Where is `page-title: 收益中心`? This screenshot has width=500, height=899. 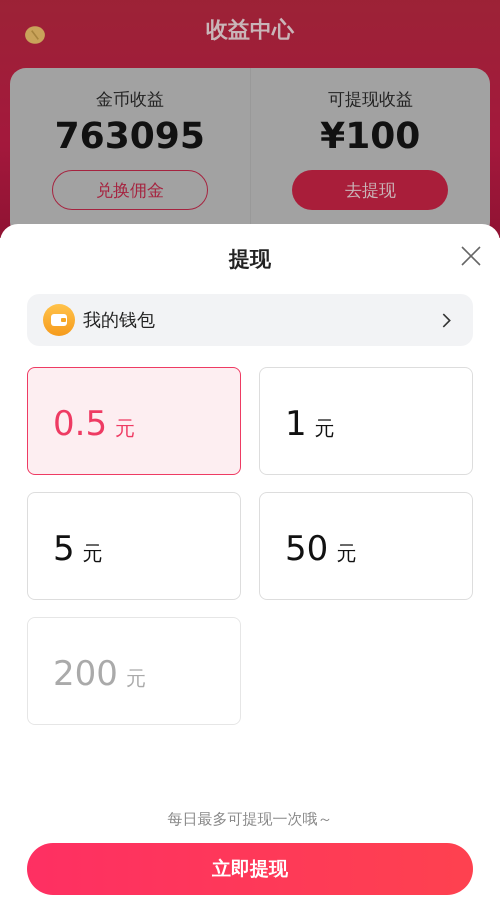
page-title: 收益中心 is located at coordinates (250, 30).